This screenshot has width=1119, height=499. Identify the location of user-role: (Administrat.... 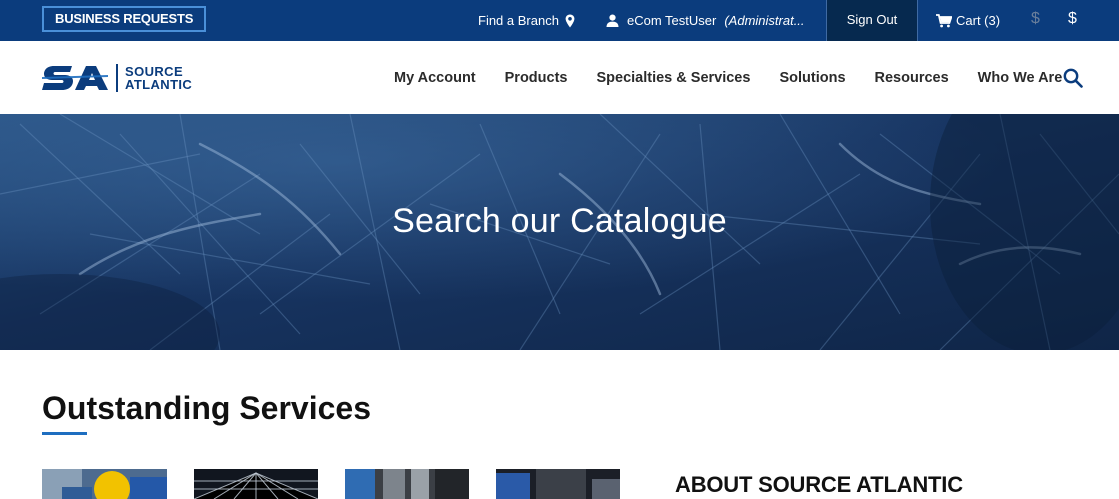
(764, 20).